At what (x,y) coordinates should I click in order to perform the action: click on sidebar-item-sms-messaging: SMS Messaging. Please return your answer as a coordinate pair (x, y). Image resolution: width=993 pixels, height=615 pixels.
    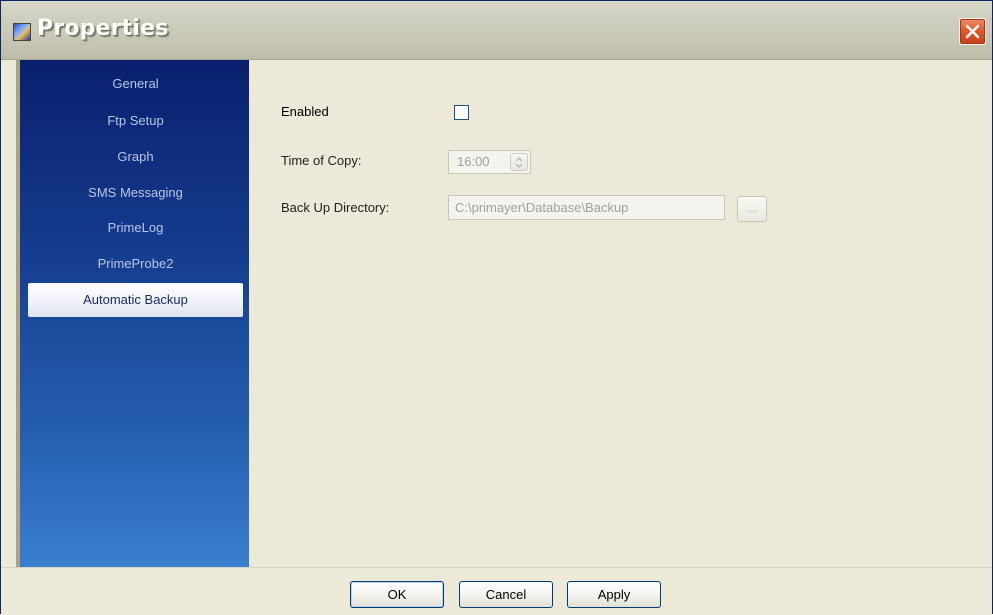
    Looking at the image, I should click on (135, 193).